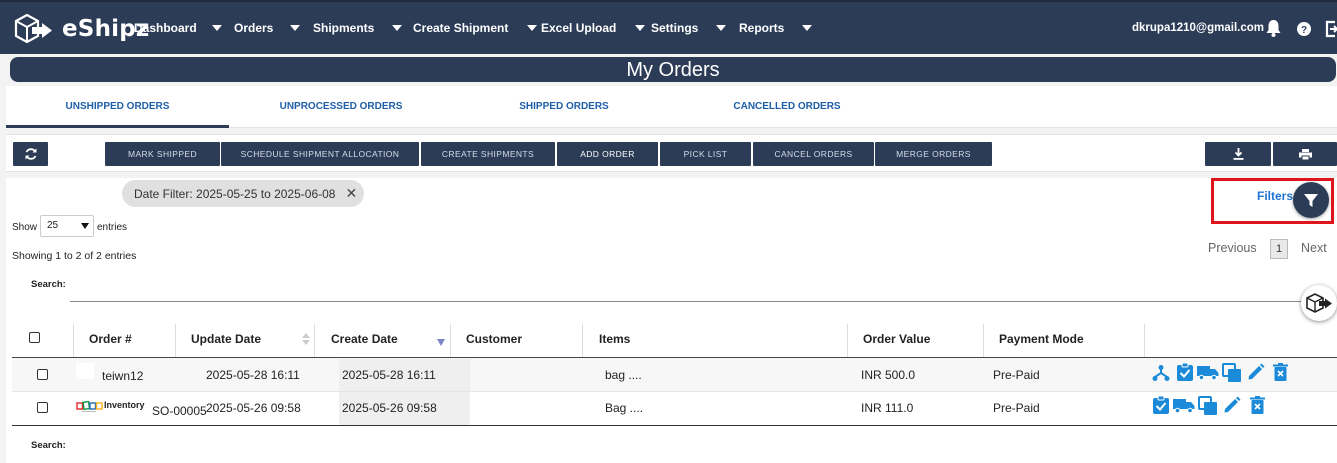 The image size is (1337, 463). Describe the element at coordinates (461, 28) in the screenshot. I see `nav-label: Create Shipment` at that location.